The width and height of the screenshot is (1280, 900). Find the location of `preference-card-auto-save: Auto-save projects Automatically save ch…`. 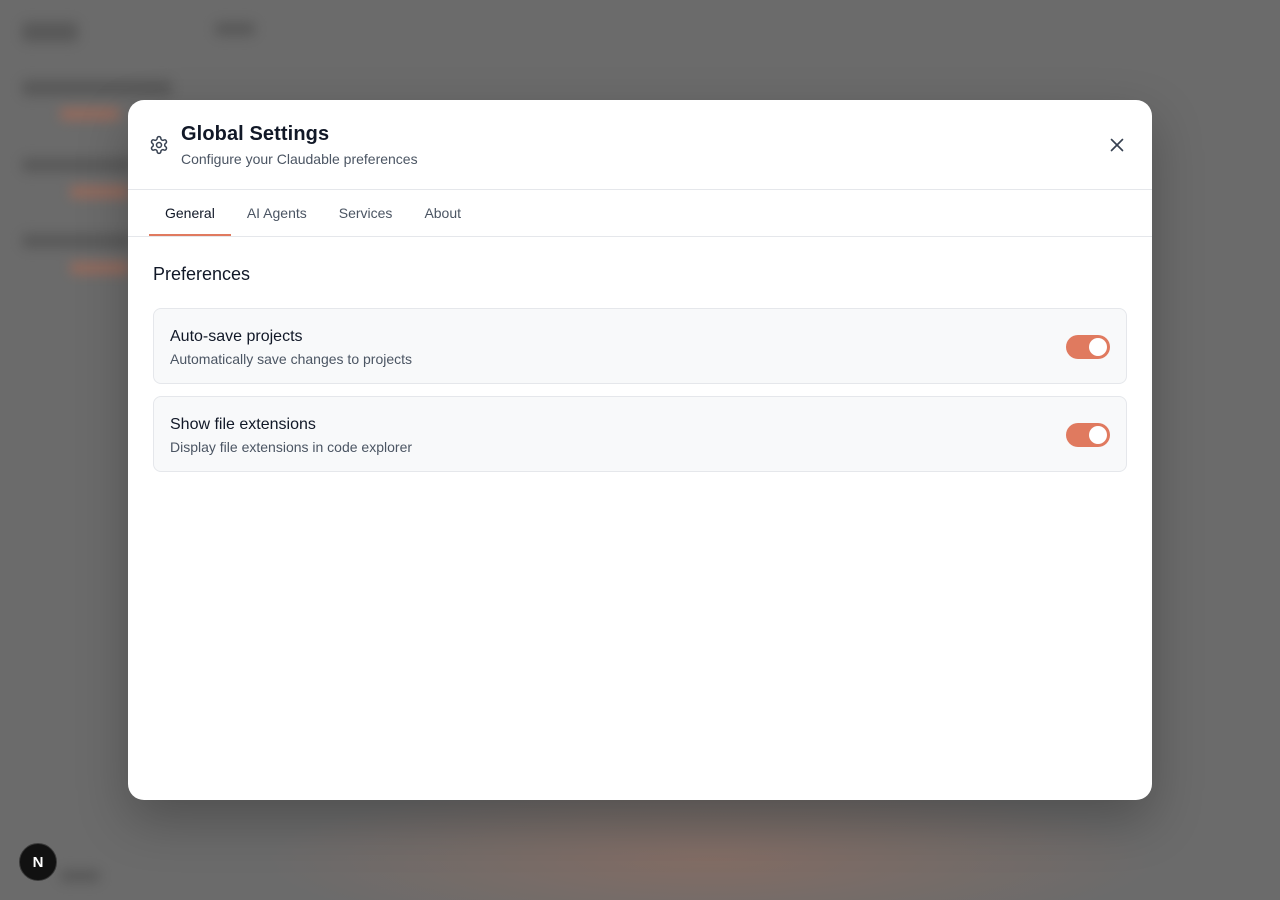

preference-card-auto-save: Auto-save projects Automatically save ch… is located at coordinates (640, 346).